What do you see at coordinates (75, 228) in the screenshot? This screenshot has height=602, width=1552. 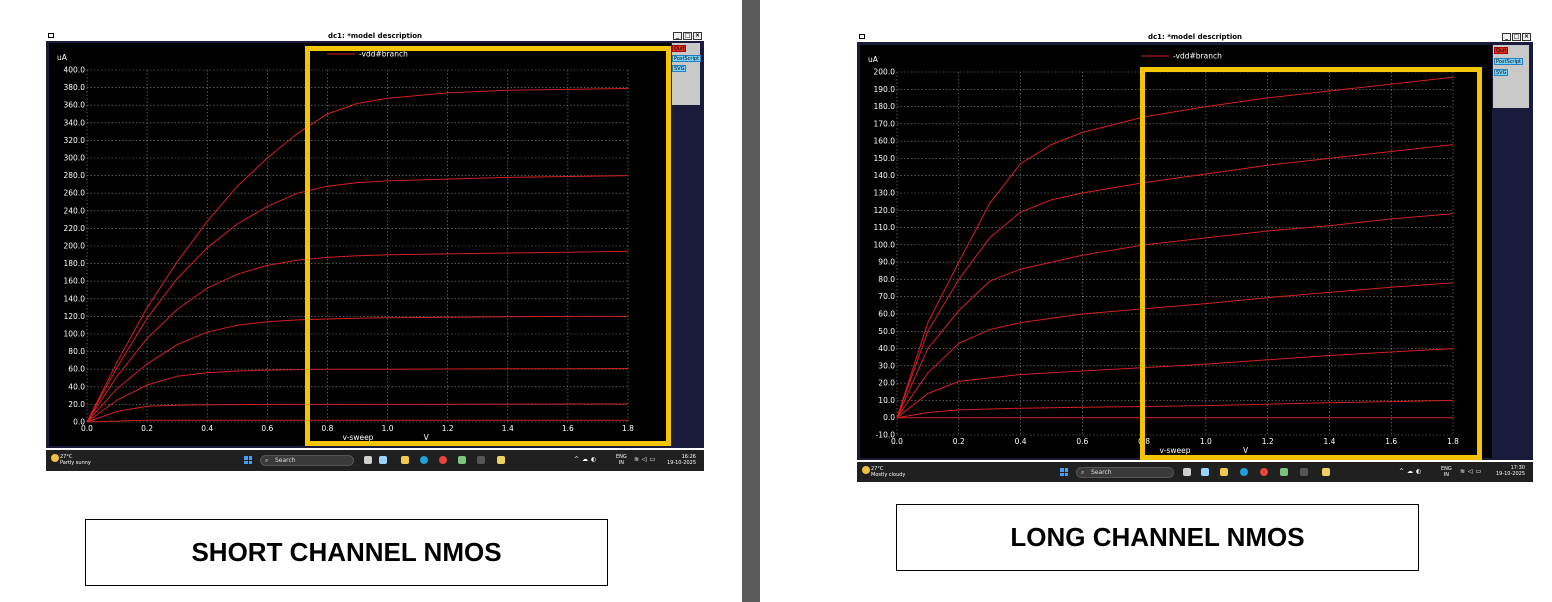 I see `y-tick-label: 220.0` at bounding box center [75, 228].